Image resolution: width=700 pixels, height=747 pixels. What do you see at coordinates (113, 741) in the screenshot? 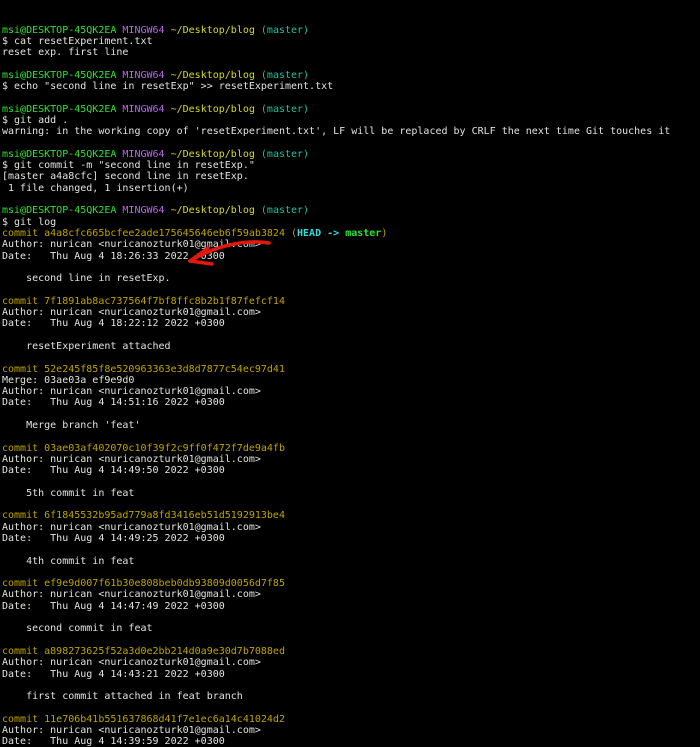
I see `terminal-text-segment: Date: Thu Aug 4 14:39:59 2022 +0300` at bounding box center [113, 741].